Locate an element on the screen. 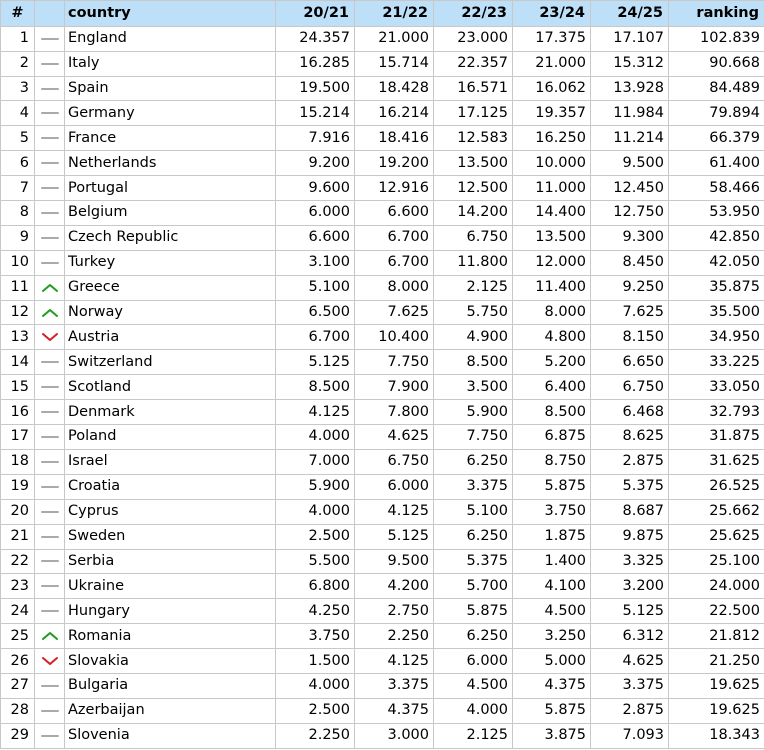 The width and height of the screenshot is (764, 750). country-name: Croatia is located at coordinates (170, 486).